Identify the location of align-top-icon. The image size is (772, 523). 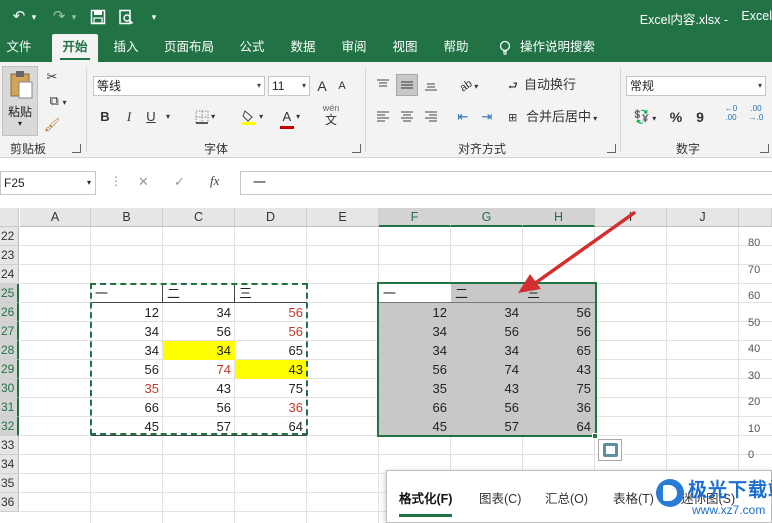
(383, 85).